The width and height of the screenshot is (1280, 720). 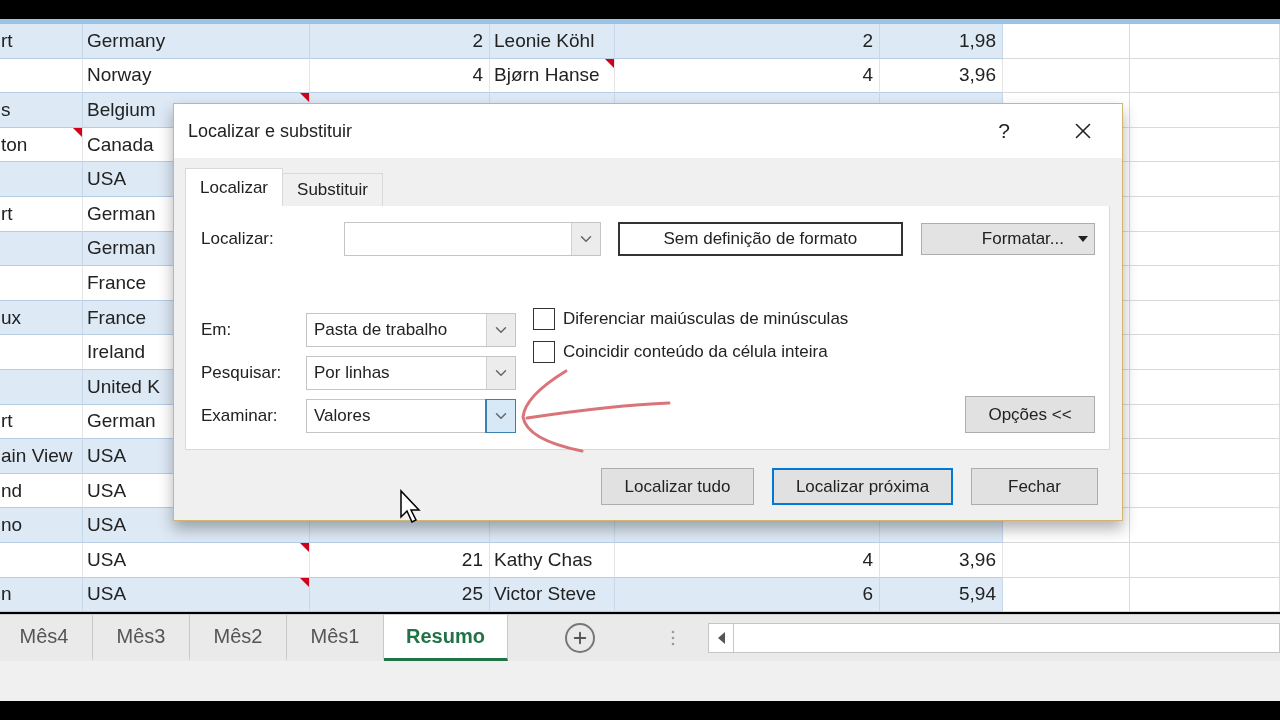 I want to click on table-cell: ton, so click(x=41, y=145).